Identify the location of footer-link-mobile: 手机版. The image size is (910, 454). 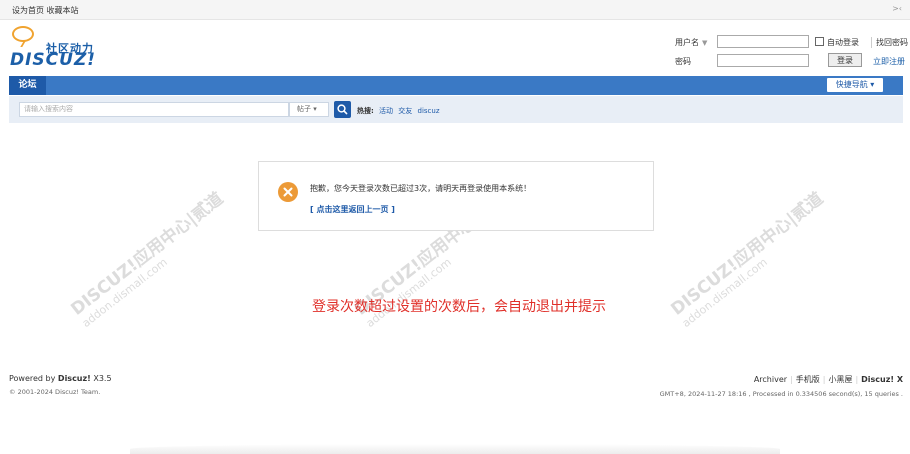
(808, 379).